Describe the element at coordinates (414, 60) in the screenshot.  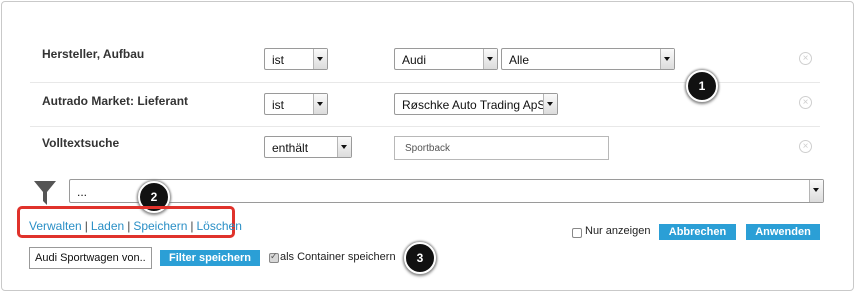
I see `manufacturer-value: Audi` at that location.